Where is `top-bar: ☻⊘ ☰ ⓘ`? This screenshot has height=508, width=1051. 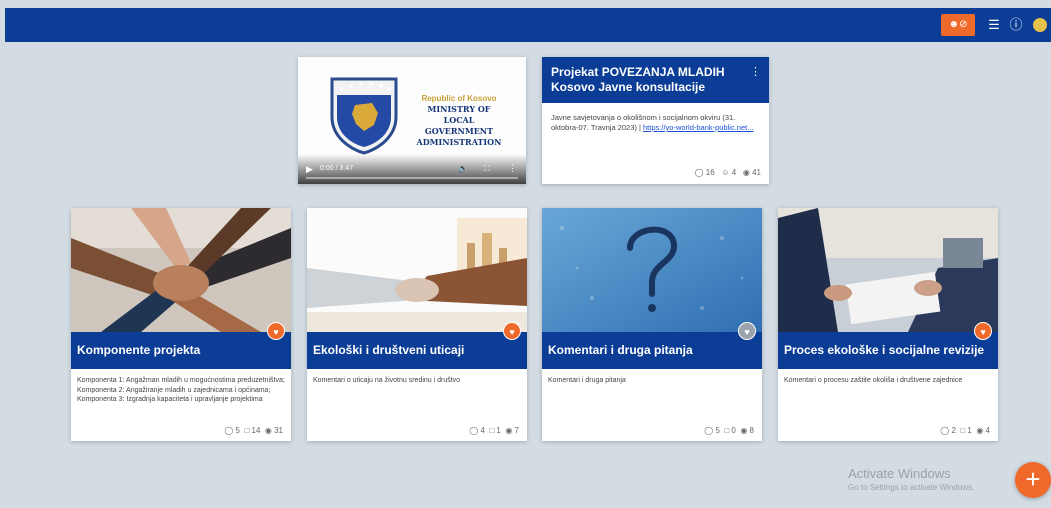
top-bar: ☻⊘ ☰ ⓘ is located at coordinates (528, 25).